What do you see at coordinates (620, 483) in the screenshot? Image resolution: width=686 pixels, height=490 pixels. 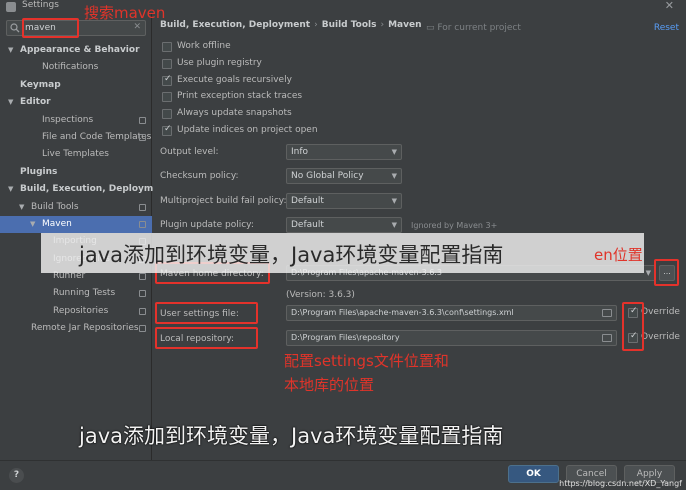 I see `source-credit: https://blog.csdn.net/XD_Yangf` at bounding box center [620, 483].